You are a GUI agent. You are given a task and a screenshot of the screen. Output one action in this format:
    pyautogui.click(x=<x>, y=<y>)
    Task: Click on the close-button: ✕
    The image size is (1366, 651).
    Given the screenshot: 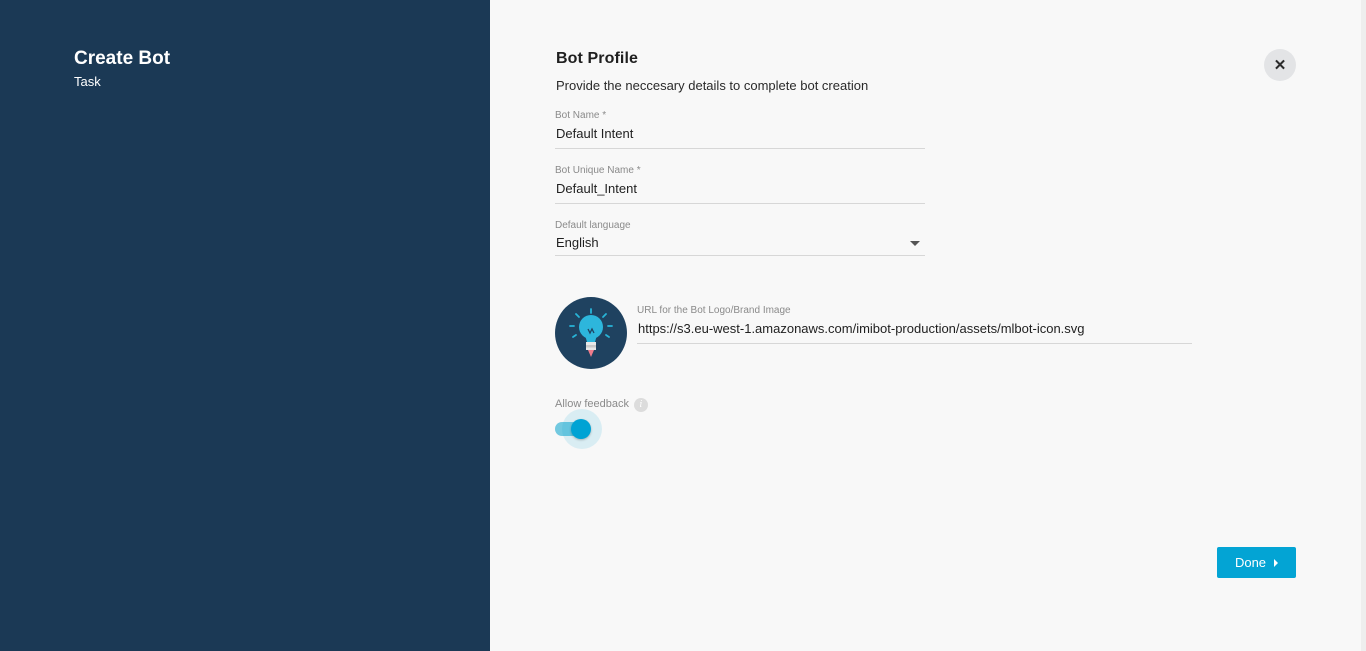 What is the action you would take?
    pyautogui.click(x=1280, y=65)
    